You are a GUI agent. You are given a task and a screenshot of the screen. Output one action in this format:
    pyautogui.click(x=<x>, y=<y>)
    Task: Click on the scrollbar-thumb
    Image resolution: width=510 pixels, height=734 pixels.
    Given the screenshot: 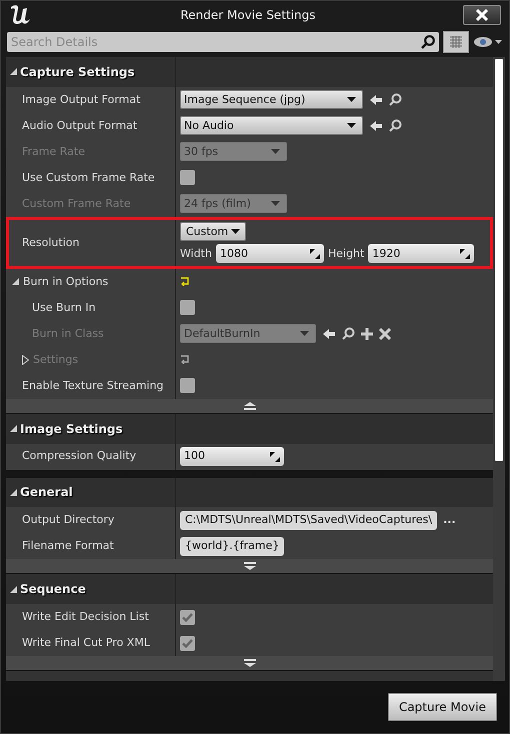 What is the action you would take?
    pyautogui.click(x=499, y=260)
    